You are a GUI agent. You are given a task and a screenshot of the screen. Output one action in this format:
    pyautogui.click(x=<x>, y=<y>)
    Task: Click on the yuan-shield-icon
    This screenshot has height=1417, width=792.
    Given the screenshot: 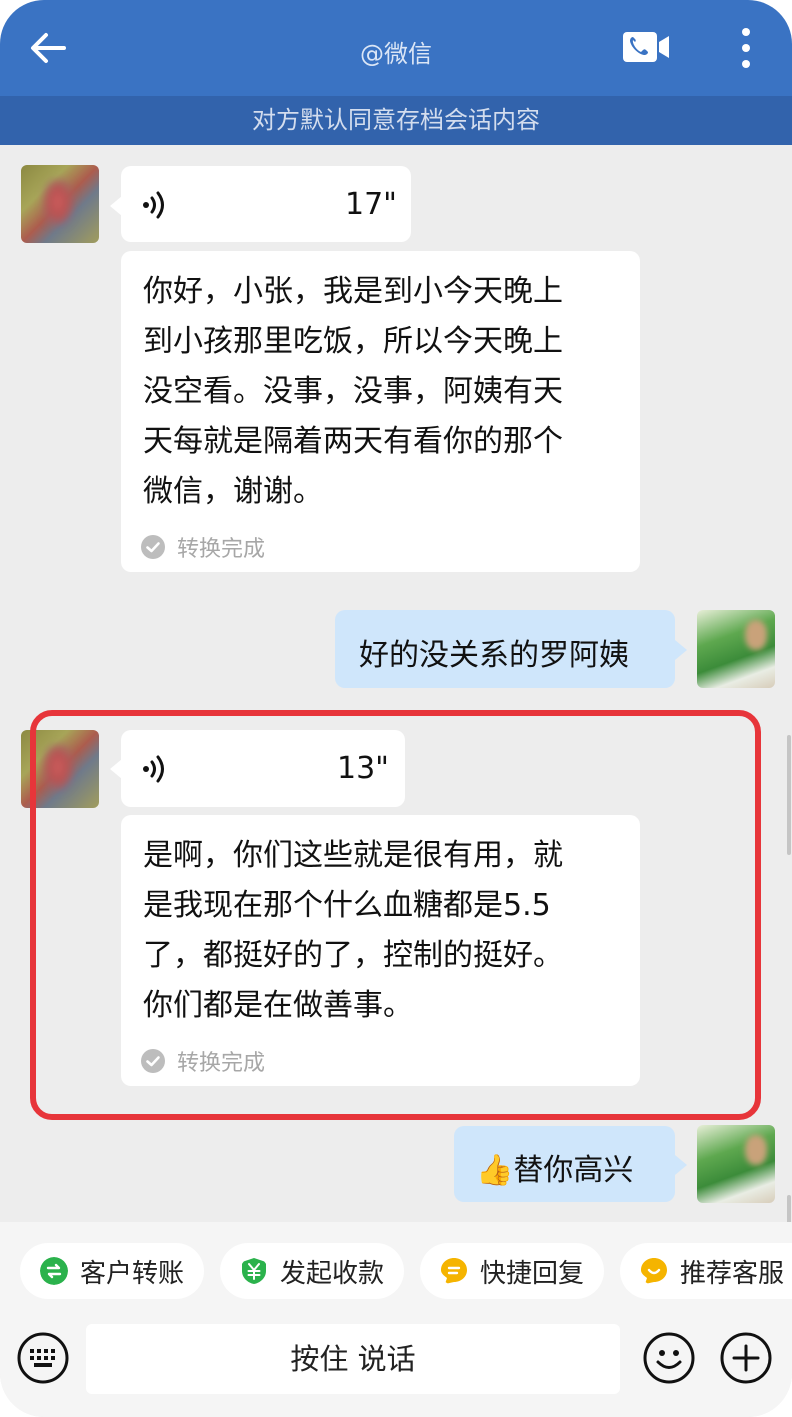 What is the action you would take?
    pyautogui.click(x=254, y=1271)
    